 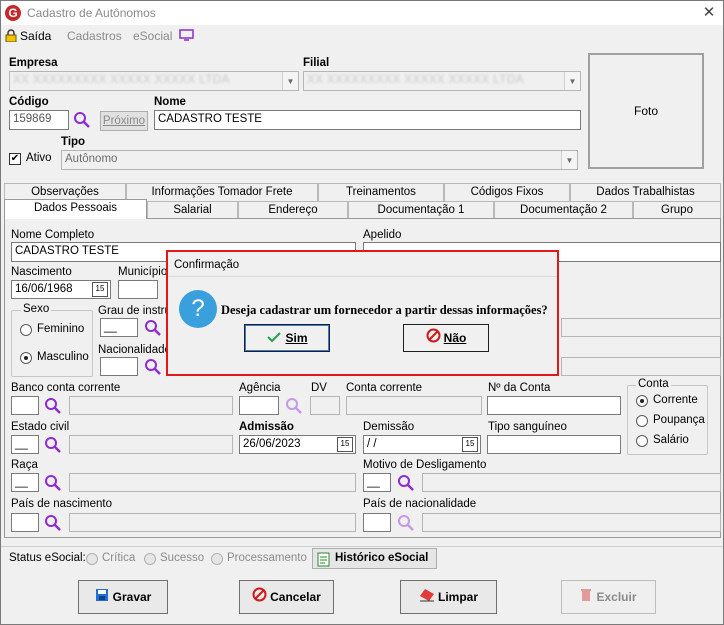 I want to click on tab-documentacao-1: Documentação 1, so click(x=421, y=210).